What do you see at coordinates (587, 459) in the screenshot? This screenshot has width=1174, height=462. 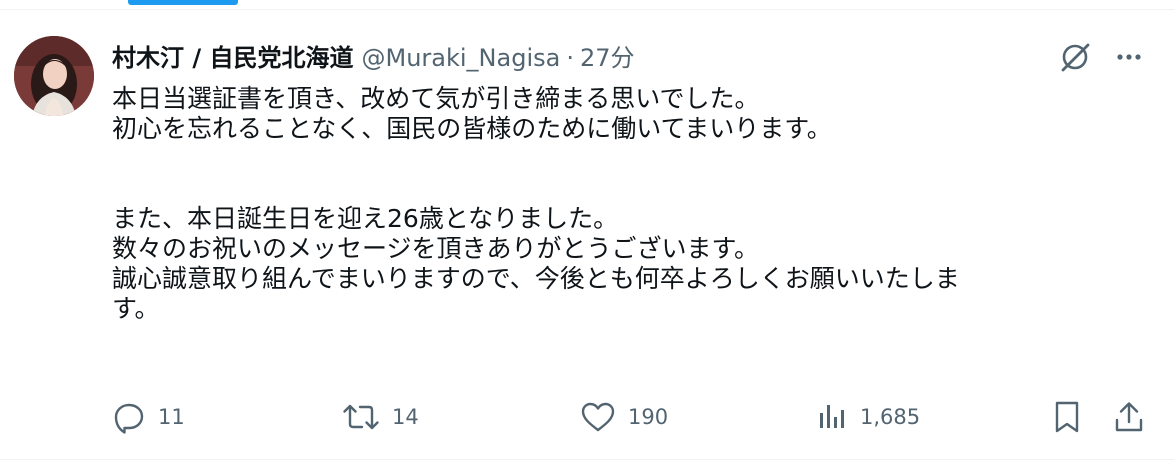 I see `bottom-divider` at bounding box center [587, 459].